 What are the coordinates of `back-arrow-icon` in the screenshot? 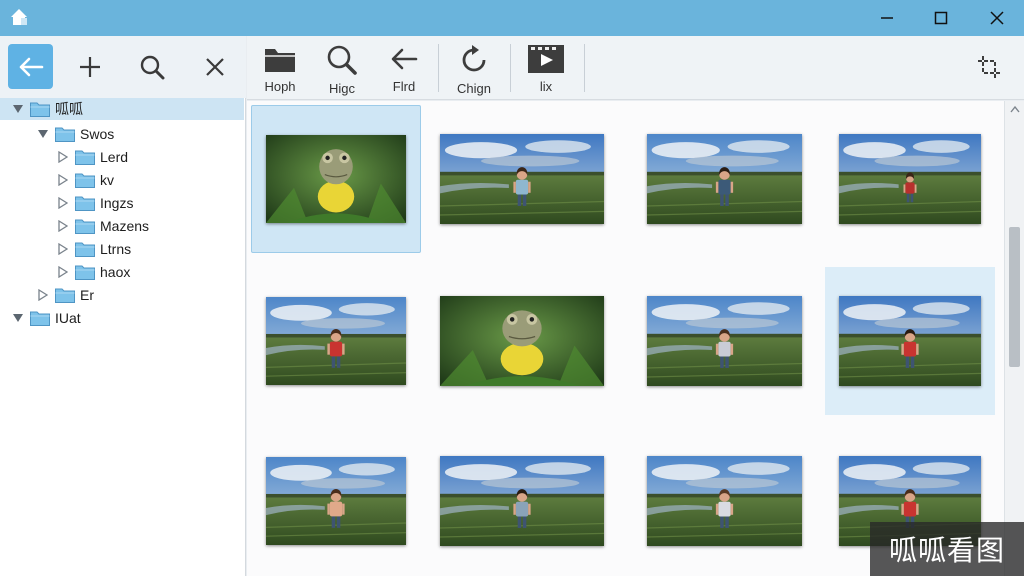 It's located at (31, 66).